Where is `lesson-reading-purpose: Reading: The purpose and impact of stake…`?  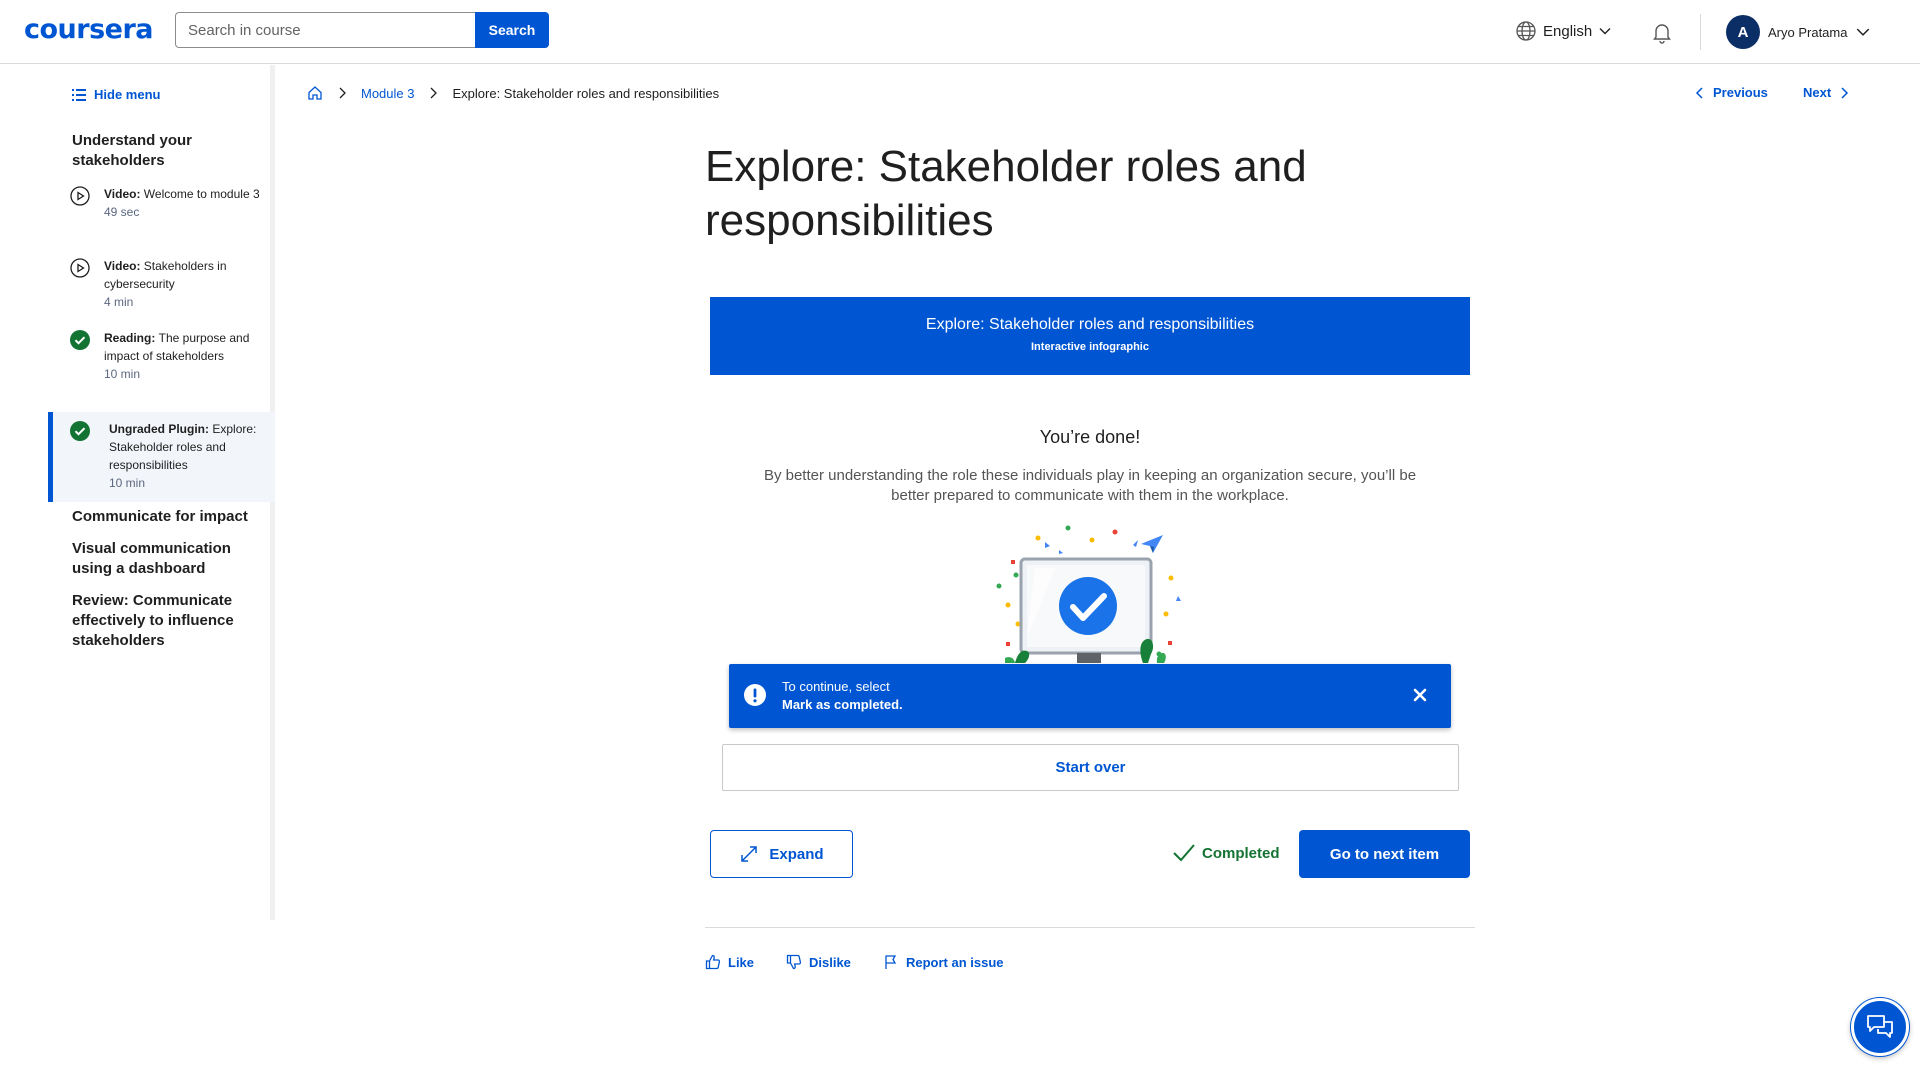 lesson-reading-purpose: Reading: The purpose and impact of stake… is located at coordinates (161, 356).